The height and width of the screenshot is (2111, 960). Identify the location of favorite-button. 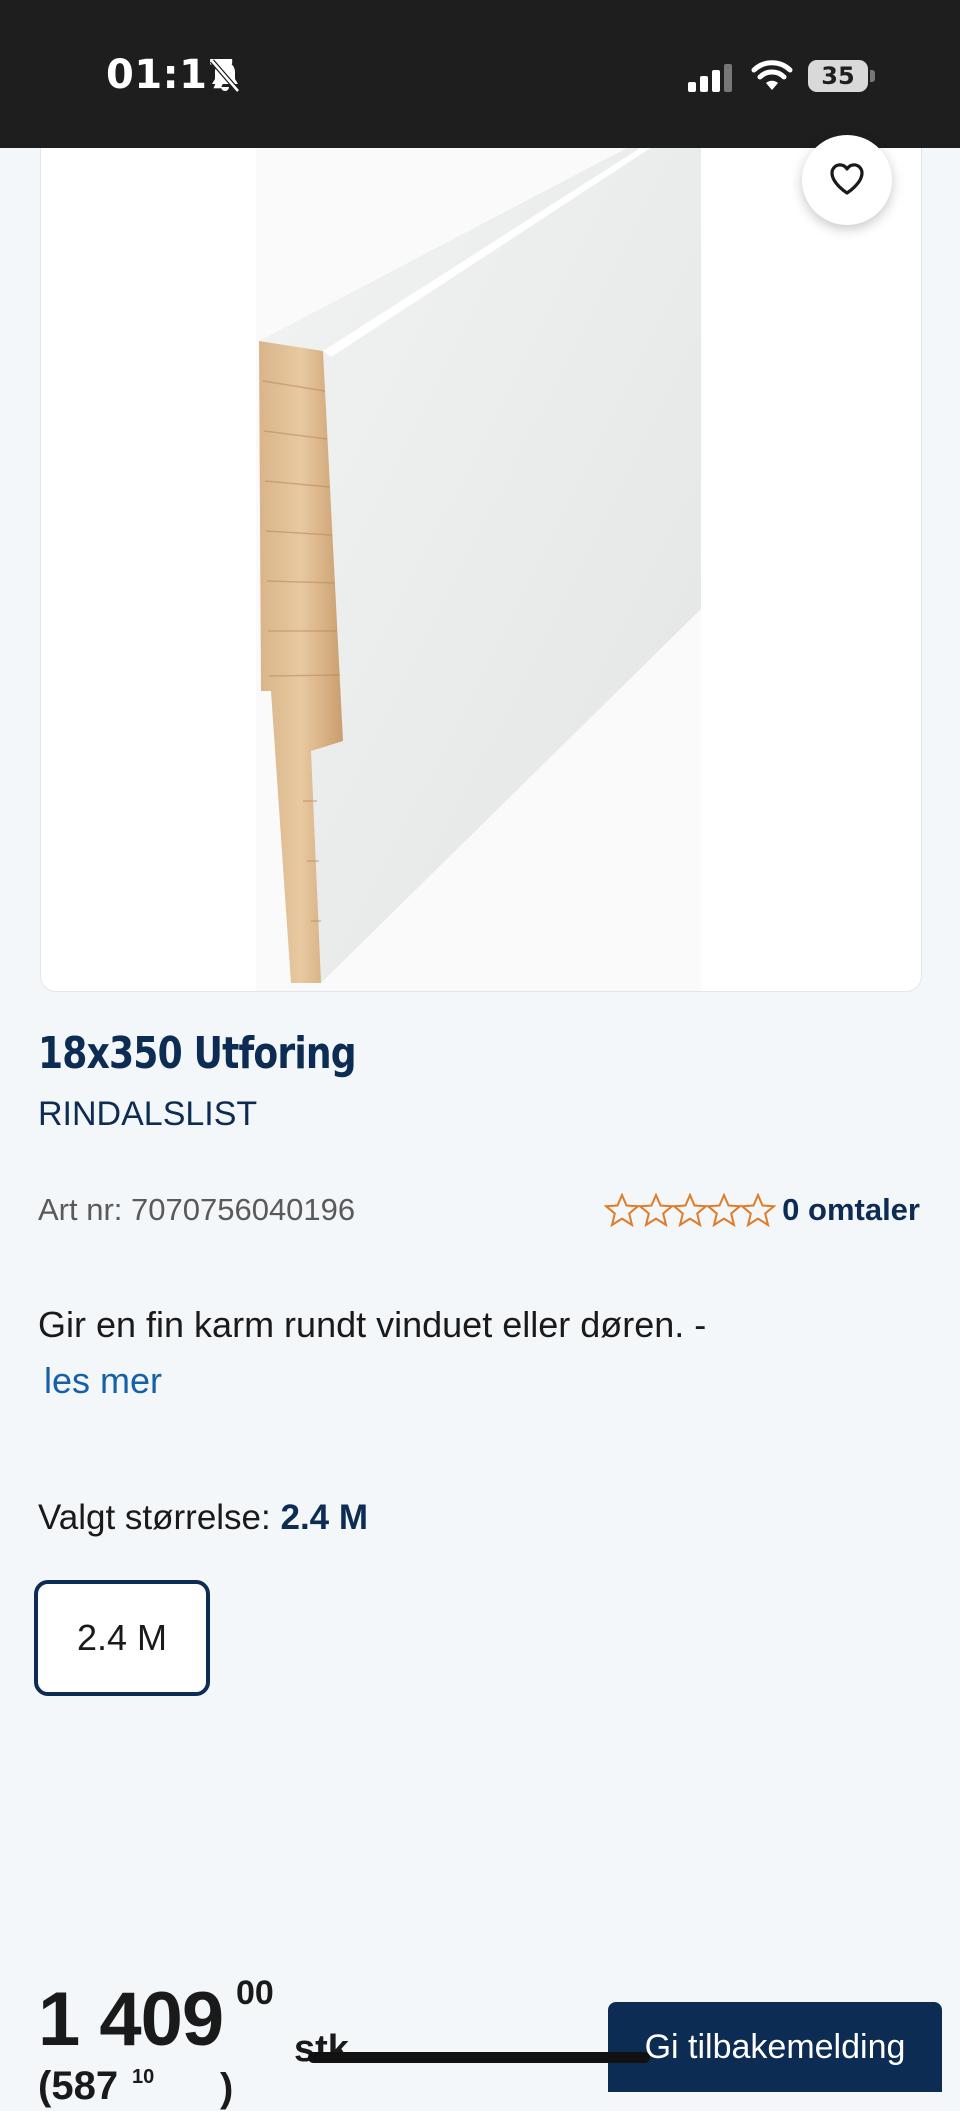
(847, 180).